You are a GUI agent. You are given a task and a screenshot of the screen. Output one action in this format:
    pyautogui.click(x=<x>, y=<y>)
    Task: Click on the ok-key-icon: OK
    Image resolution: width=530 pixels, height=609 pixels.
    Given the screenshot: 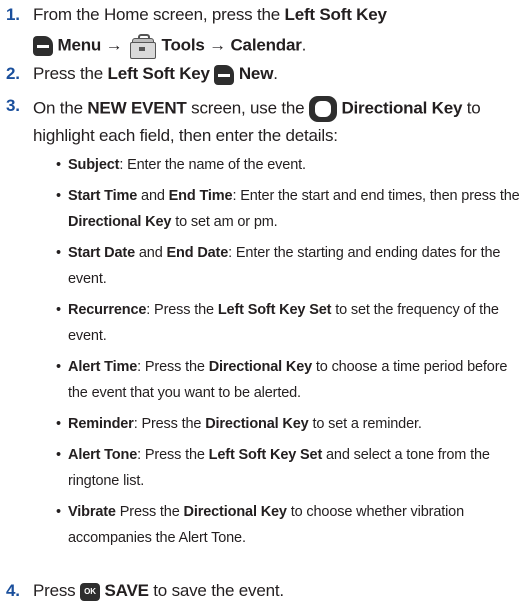 What is the action you would take?
    pyautogui.click(x=89, y=591)
    